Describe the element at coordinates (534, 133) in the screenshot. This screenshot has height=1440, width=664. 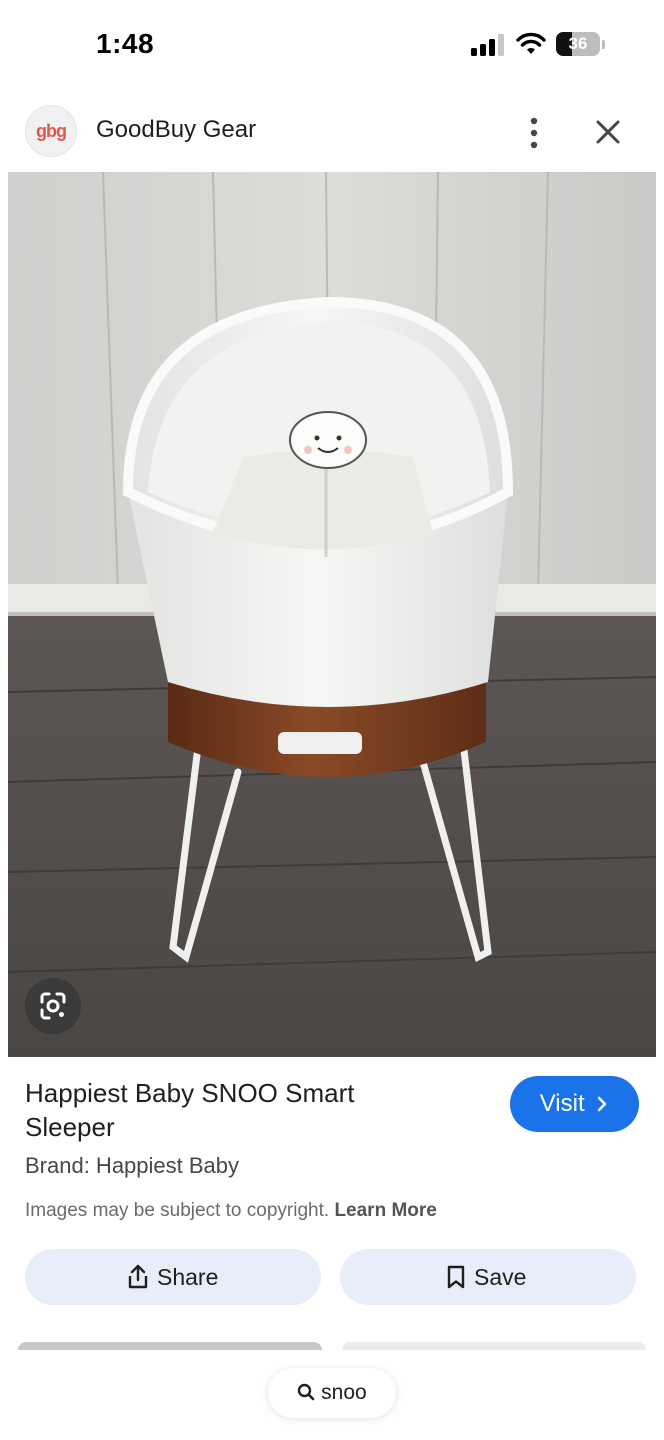
I see `more-vert-icon` at that location.